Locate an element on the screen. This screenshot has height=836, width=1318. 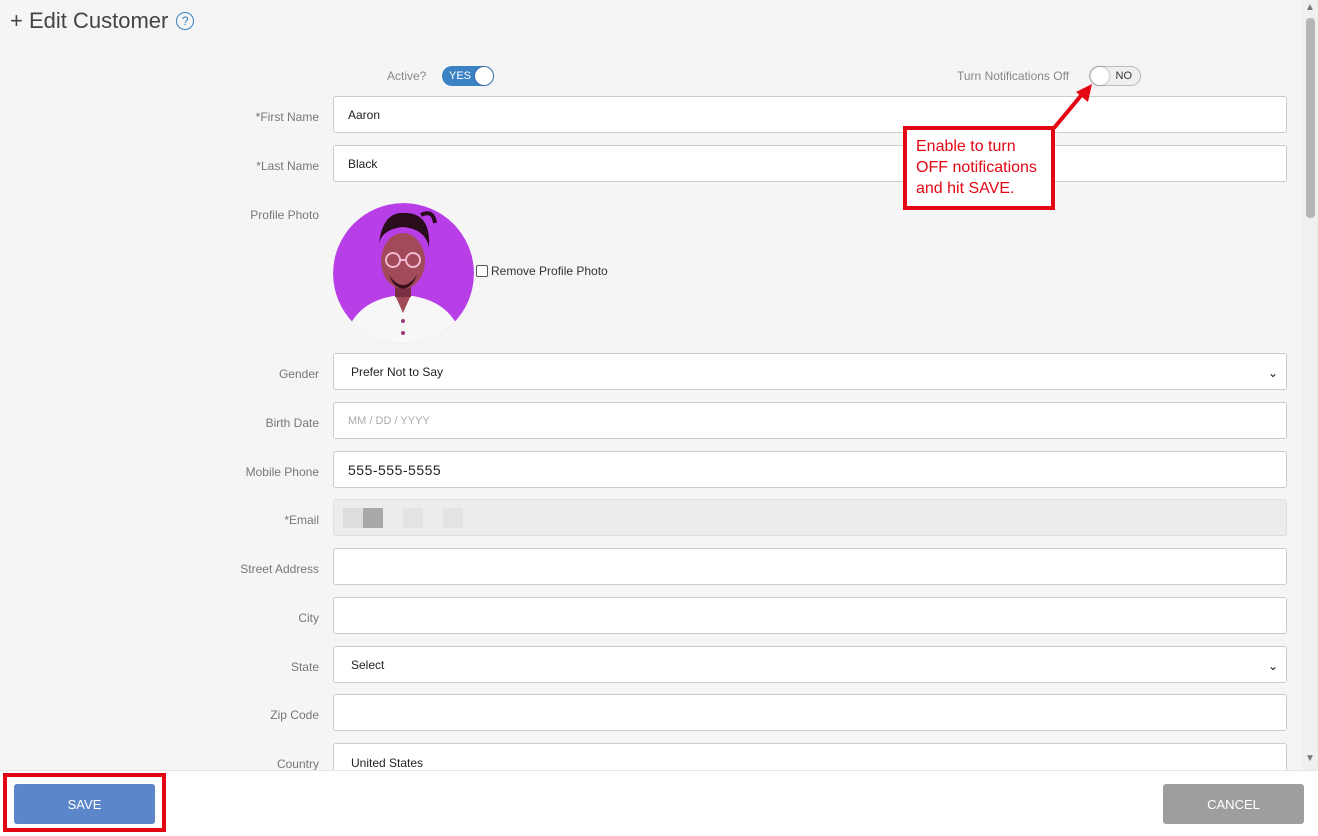
save-button: SAVE is located at coordinates (84, 804).